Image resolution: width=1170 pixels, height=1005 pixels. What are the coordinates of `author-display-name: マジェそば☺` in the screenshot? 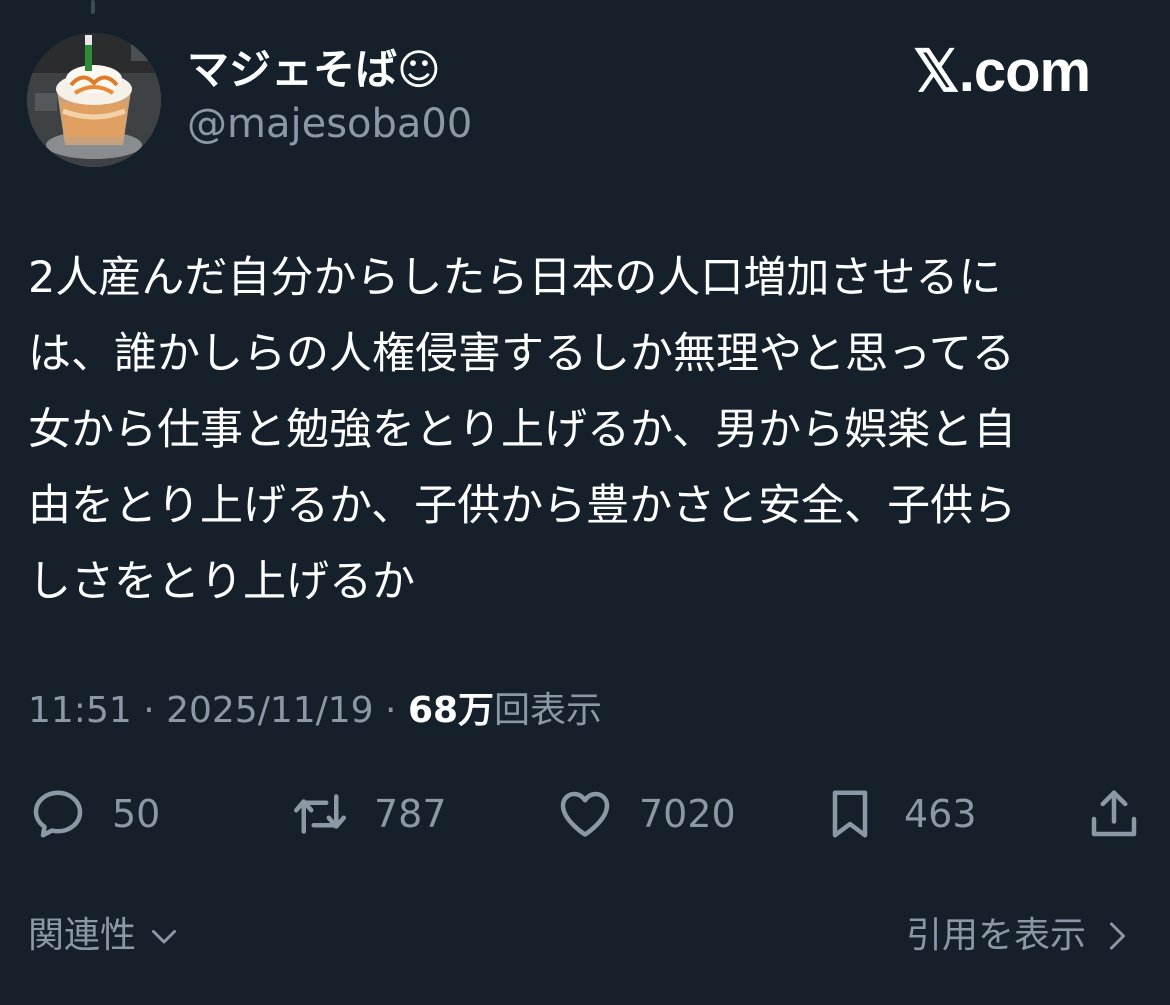 It's located at (314, 70).